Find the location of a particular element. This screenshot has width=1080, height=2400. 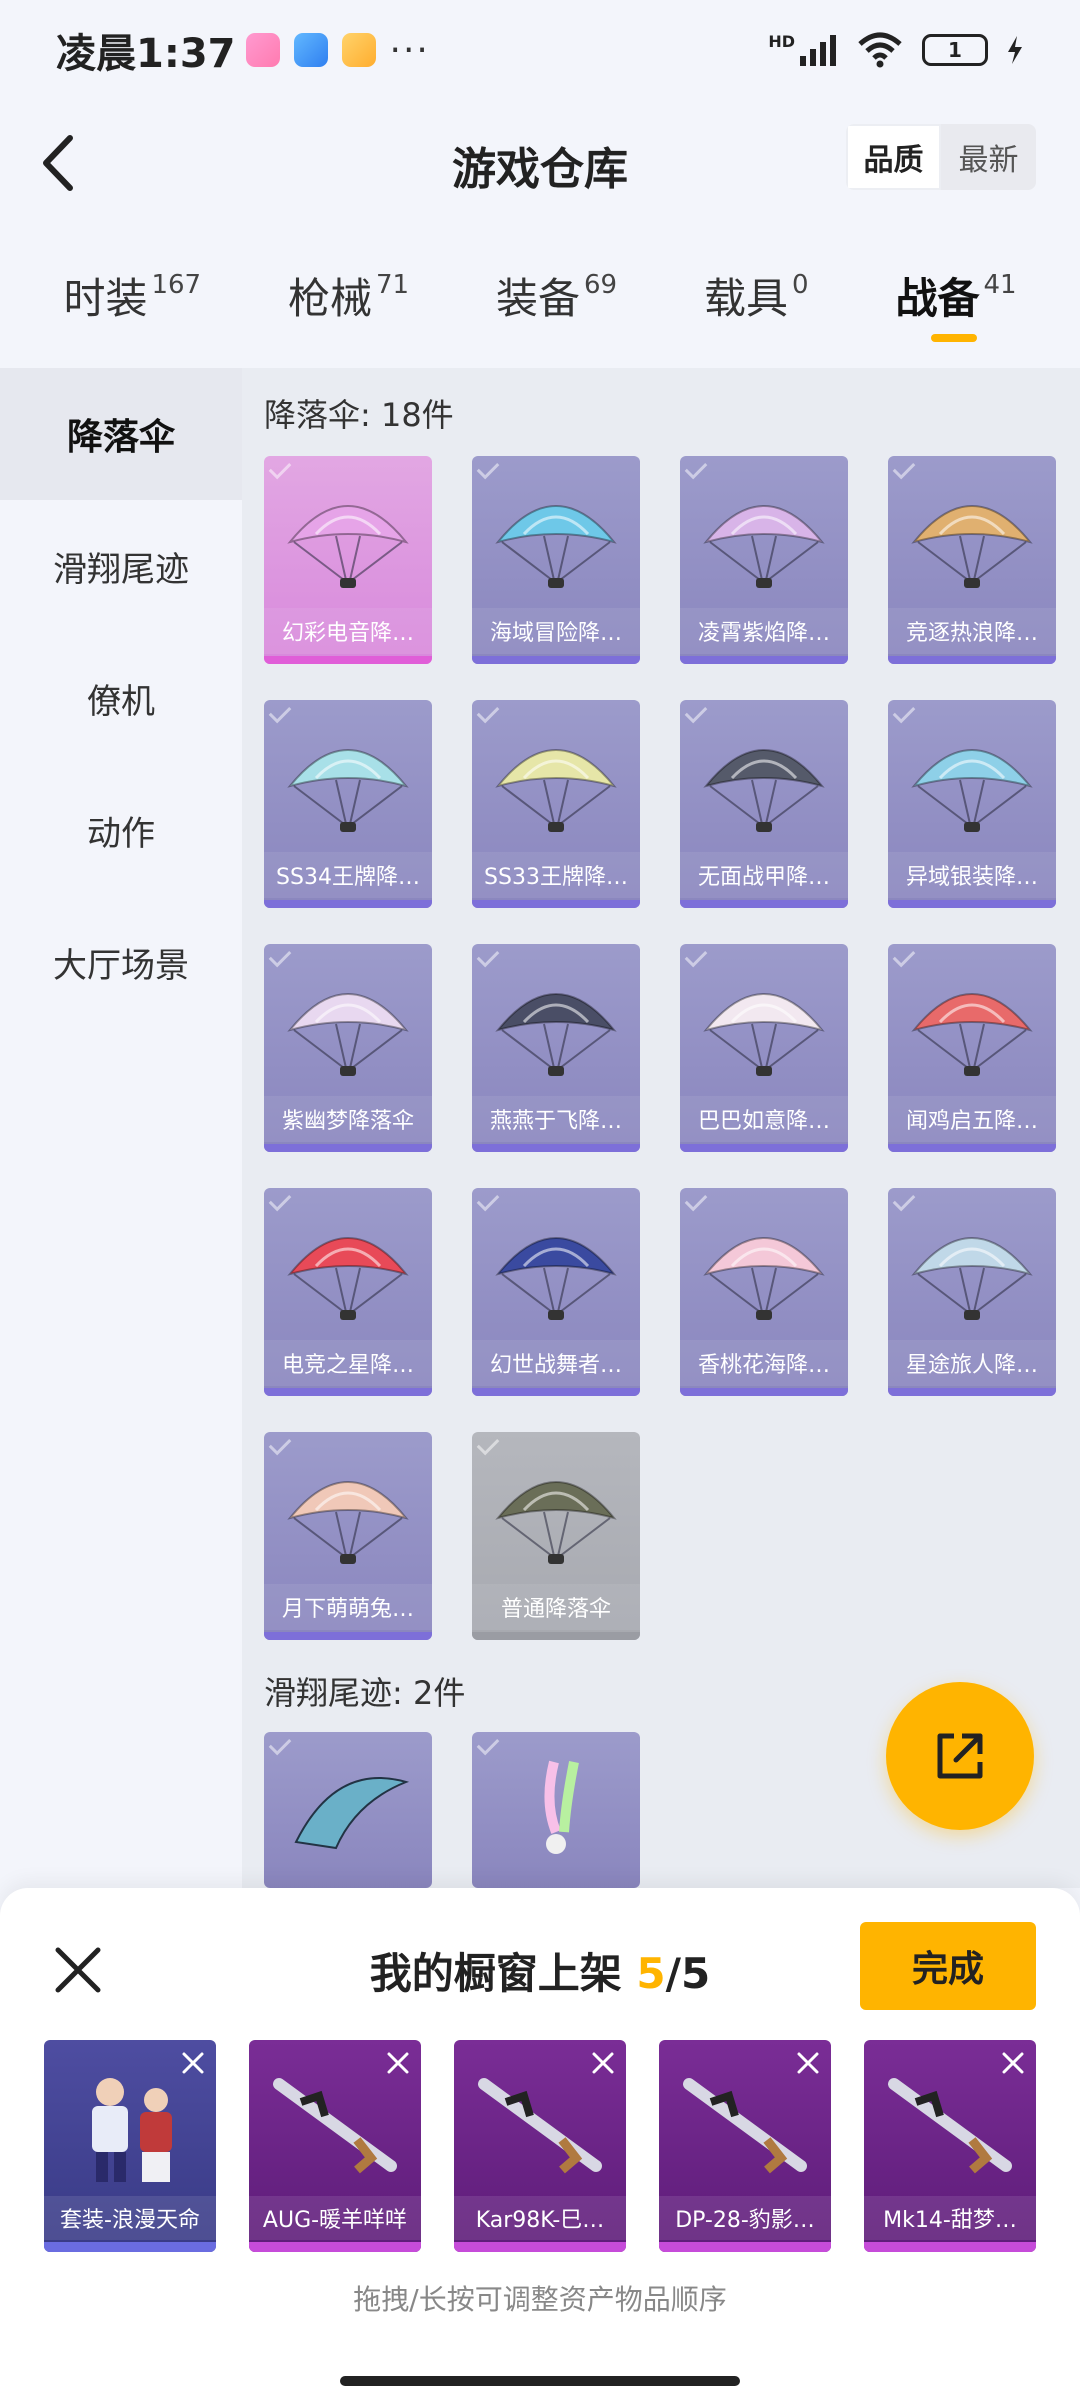

sort-by-quality: 品质 is located at coordinates (893, 157).